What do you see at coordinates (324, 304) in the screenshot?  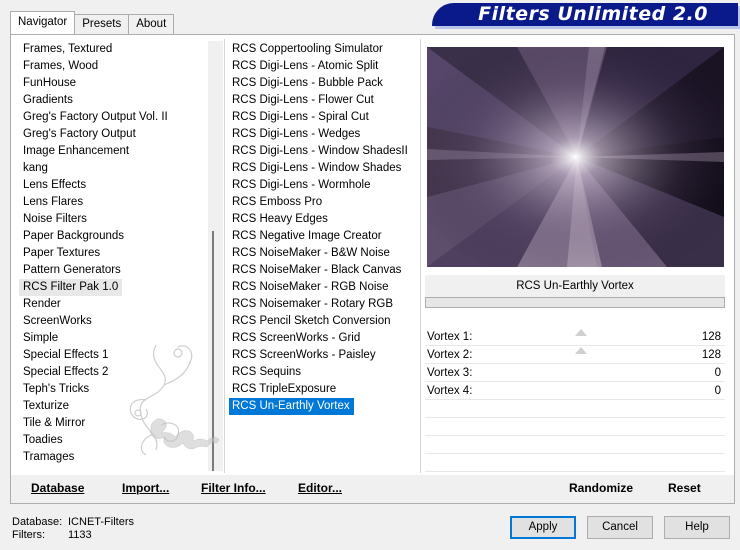 I see `filter-item: RCS Noisemaker - Rotary RGB` at bounding box center [324, 304].